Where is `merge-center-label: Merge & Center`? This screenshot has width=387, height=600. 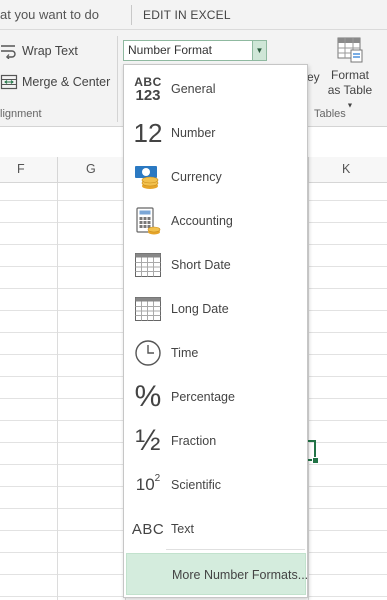
merge-center-label: Merge & Center is located at coordinates (66, 82).